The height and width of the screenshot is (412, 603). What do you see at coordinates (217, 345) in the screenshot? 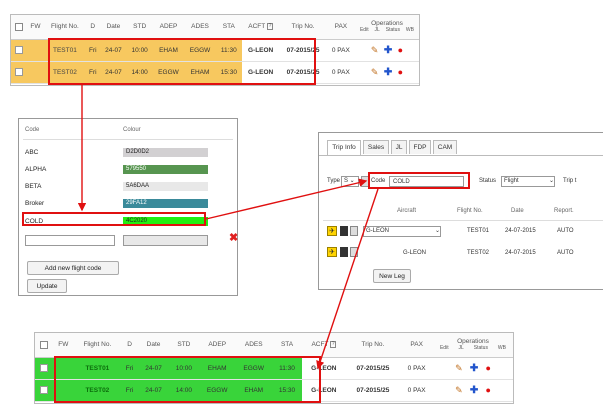
I see `col-adep: ADEP` at bounding box center [217, 345].